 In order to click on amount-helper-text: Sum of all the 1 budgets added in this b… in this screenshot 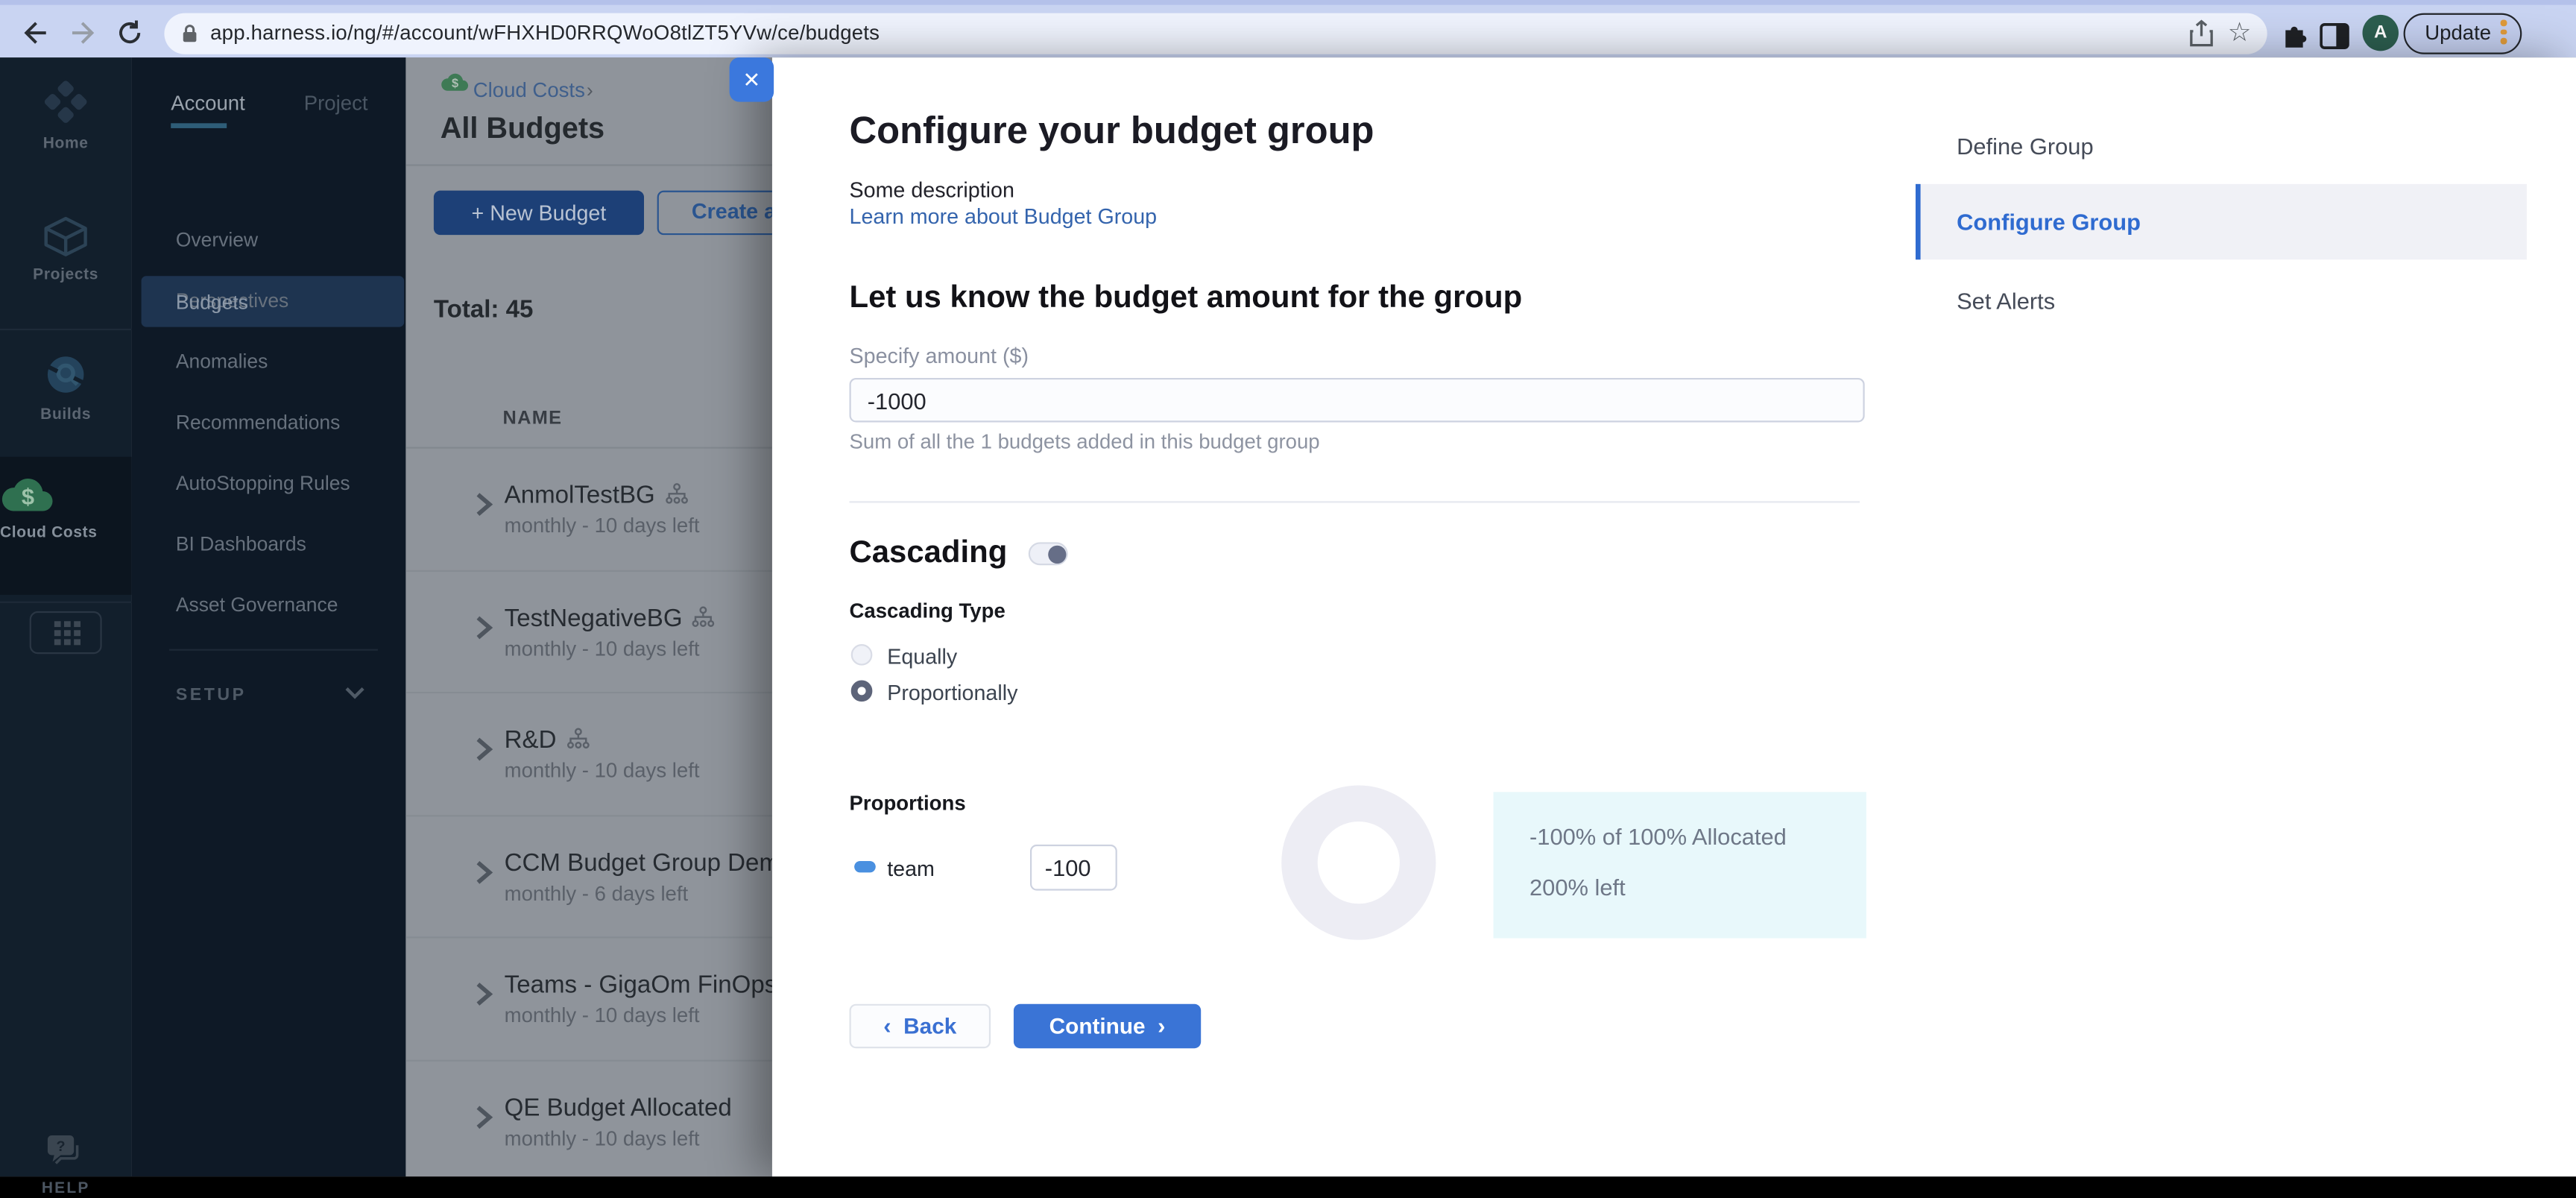, I will do `click(1084, 442)`.